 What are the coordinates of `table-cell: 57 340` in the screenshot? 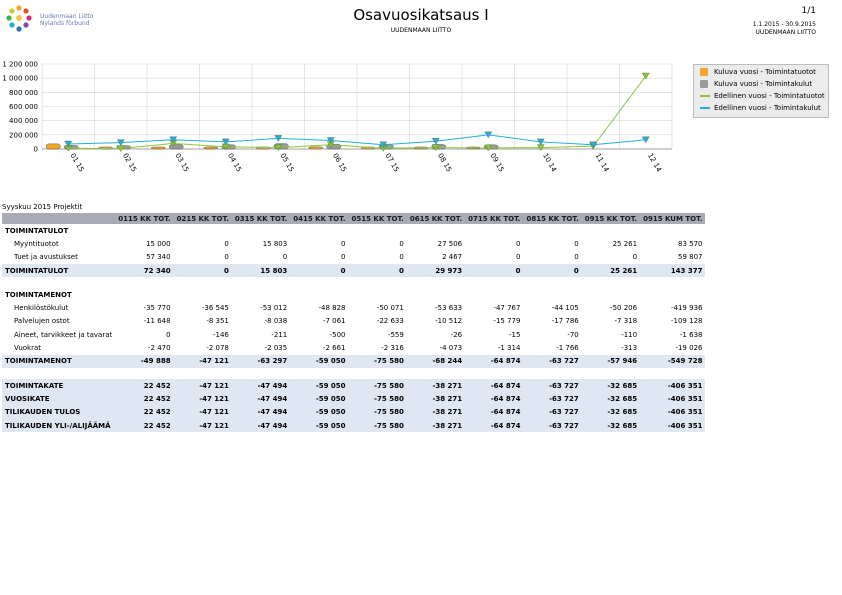 It's located at (158, 257).